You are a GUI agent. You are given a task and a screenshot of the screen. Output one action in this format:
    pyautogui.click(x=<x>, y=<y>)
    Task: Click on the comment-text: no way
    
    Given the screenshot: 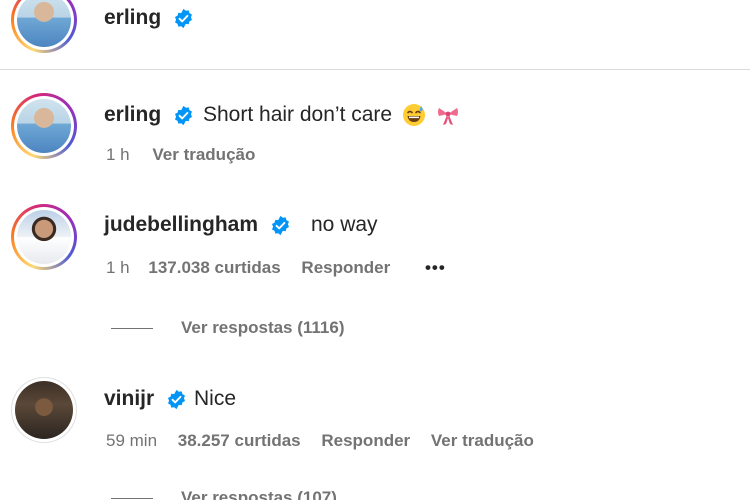 What is the action you would take?
    pyautogui.click(x=344, y=224)
    